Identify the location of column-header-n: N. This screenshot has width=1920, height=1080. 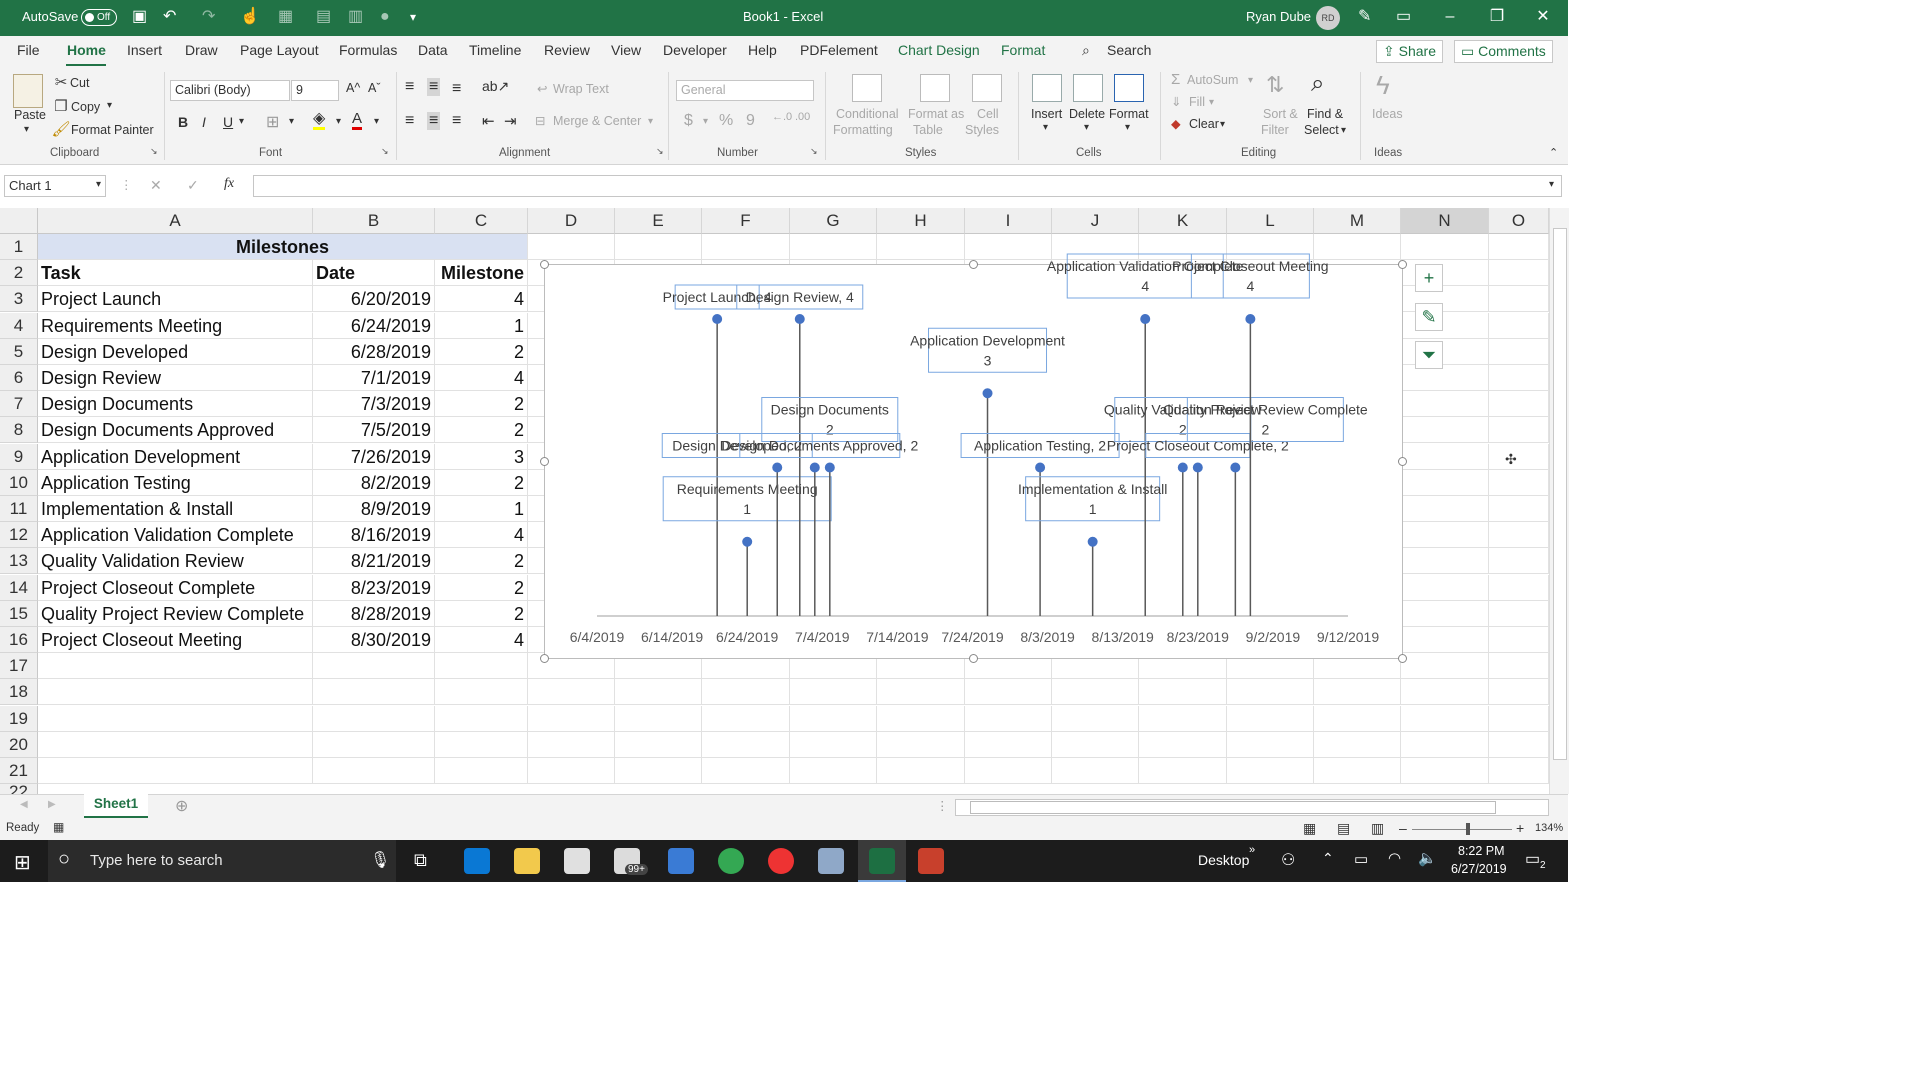
(1445, 221).